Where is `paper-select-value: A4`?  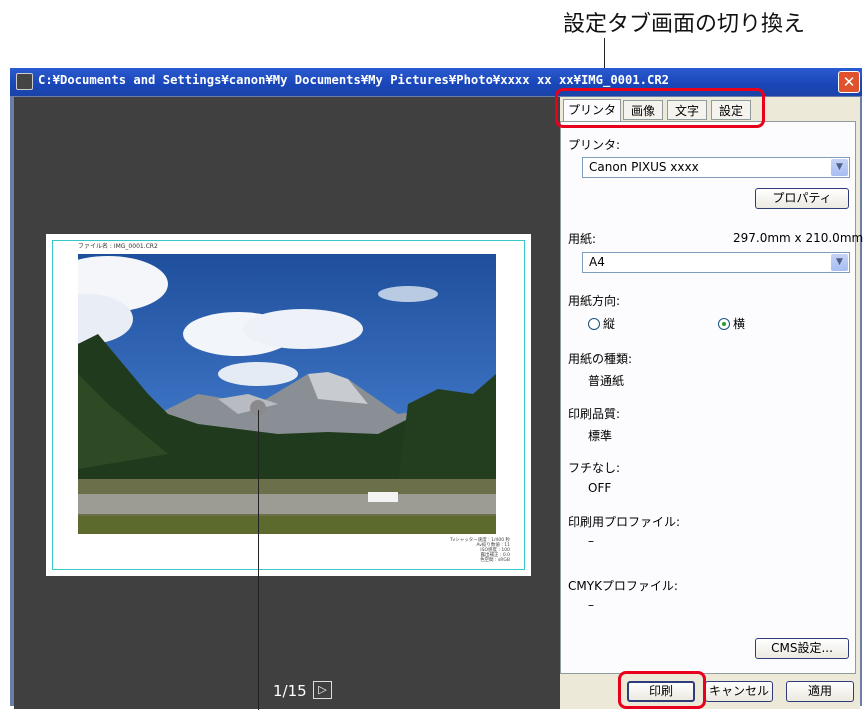 paper-select-value: A4 is located at coordinates (597, 262).